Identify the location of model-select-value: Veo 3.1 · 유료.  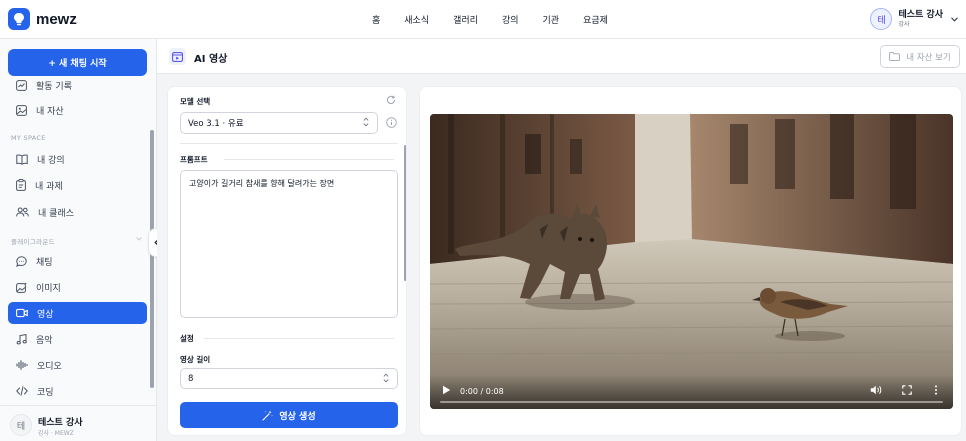
(216, 124).